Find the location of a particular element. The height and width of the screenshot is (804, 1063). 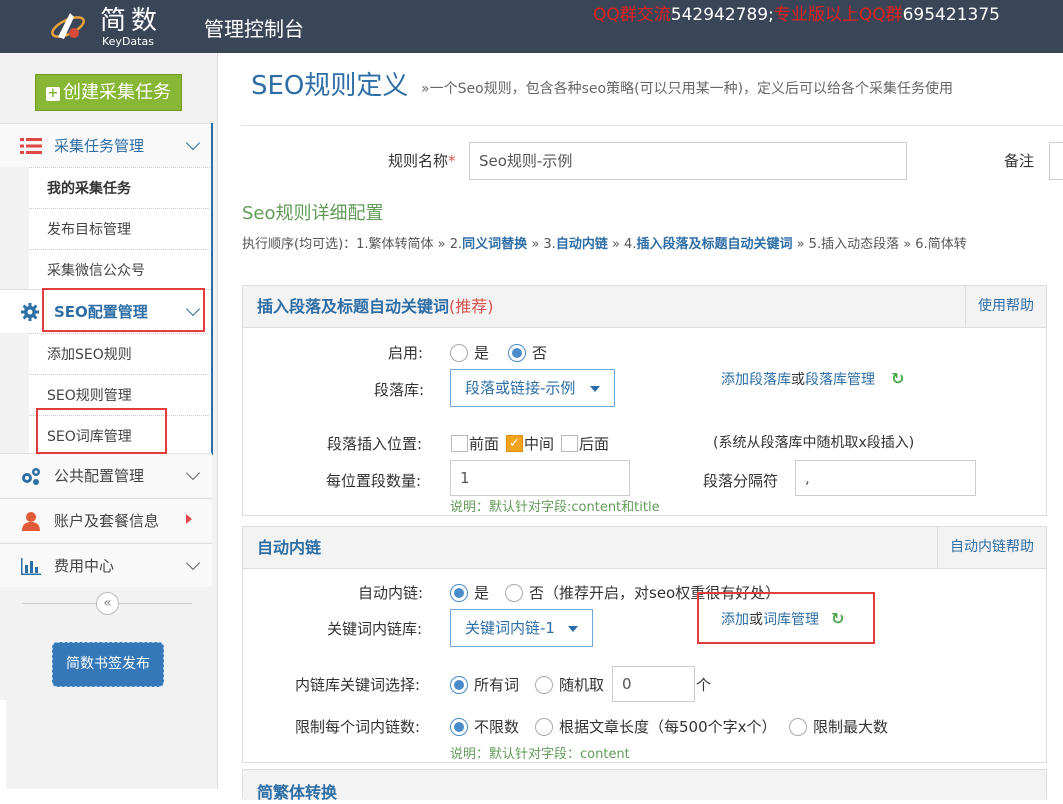

link-limit-label: 限制每个词内链数: is located at coordinates (358, 727).